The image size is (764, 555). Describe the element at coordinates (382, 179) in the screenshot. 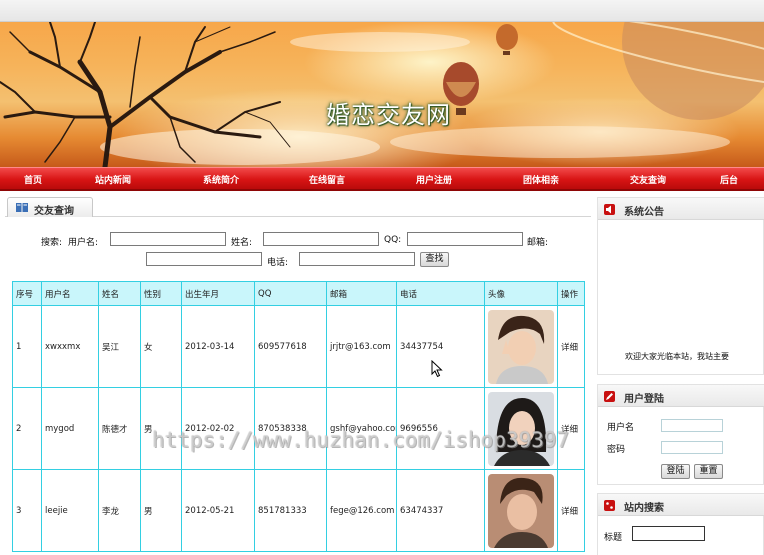

I see `main-nav: 首页 站内新闻 系统简介 在线留言 用户注册 团体相亲 交友查询 后台` at that location.